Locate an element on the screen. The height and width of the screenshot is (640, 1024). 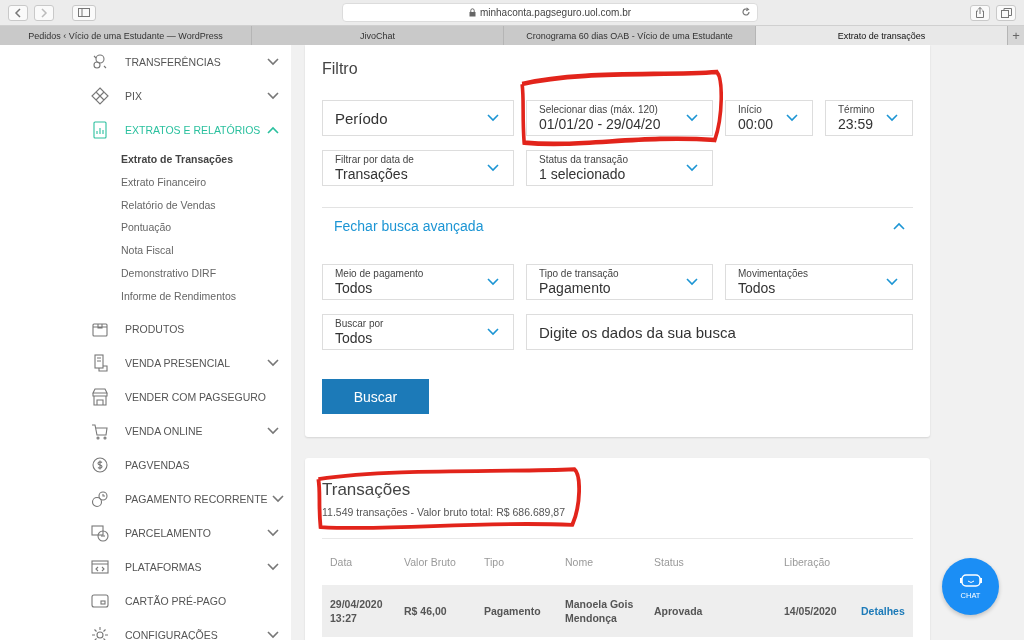
sidebar-item: PRODUTOS is located at coordinates (145, 328).